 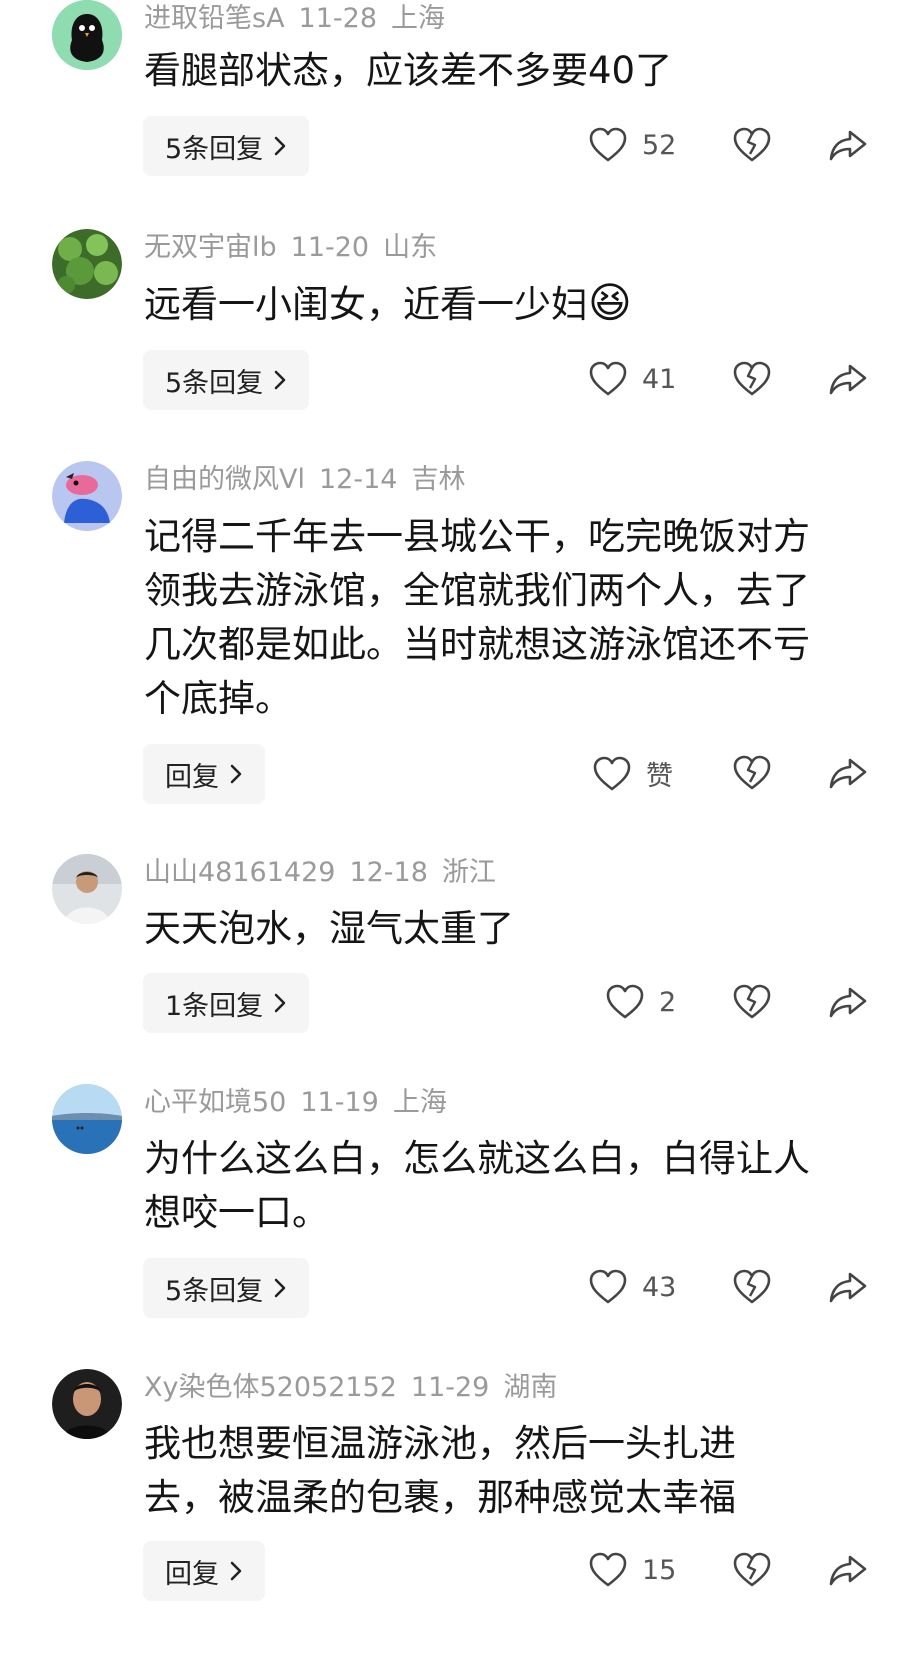 I want to click on comment-text: 远看一小闺女，近看一少妇😆, so click(x=494, y=304).